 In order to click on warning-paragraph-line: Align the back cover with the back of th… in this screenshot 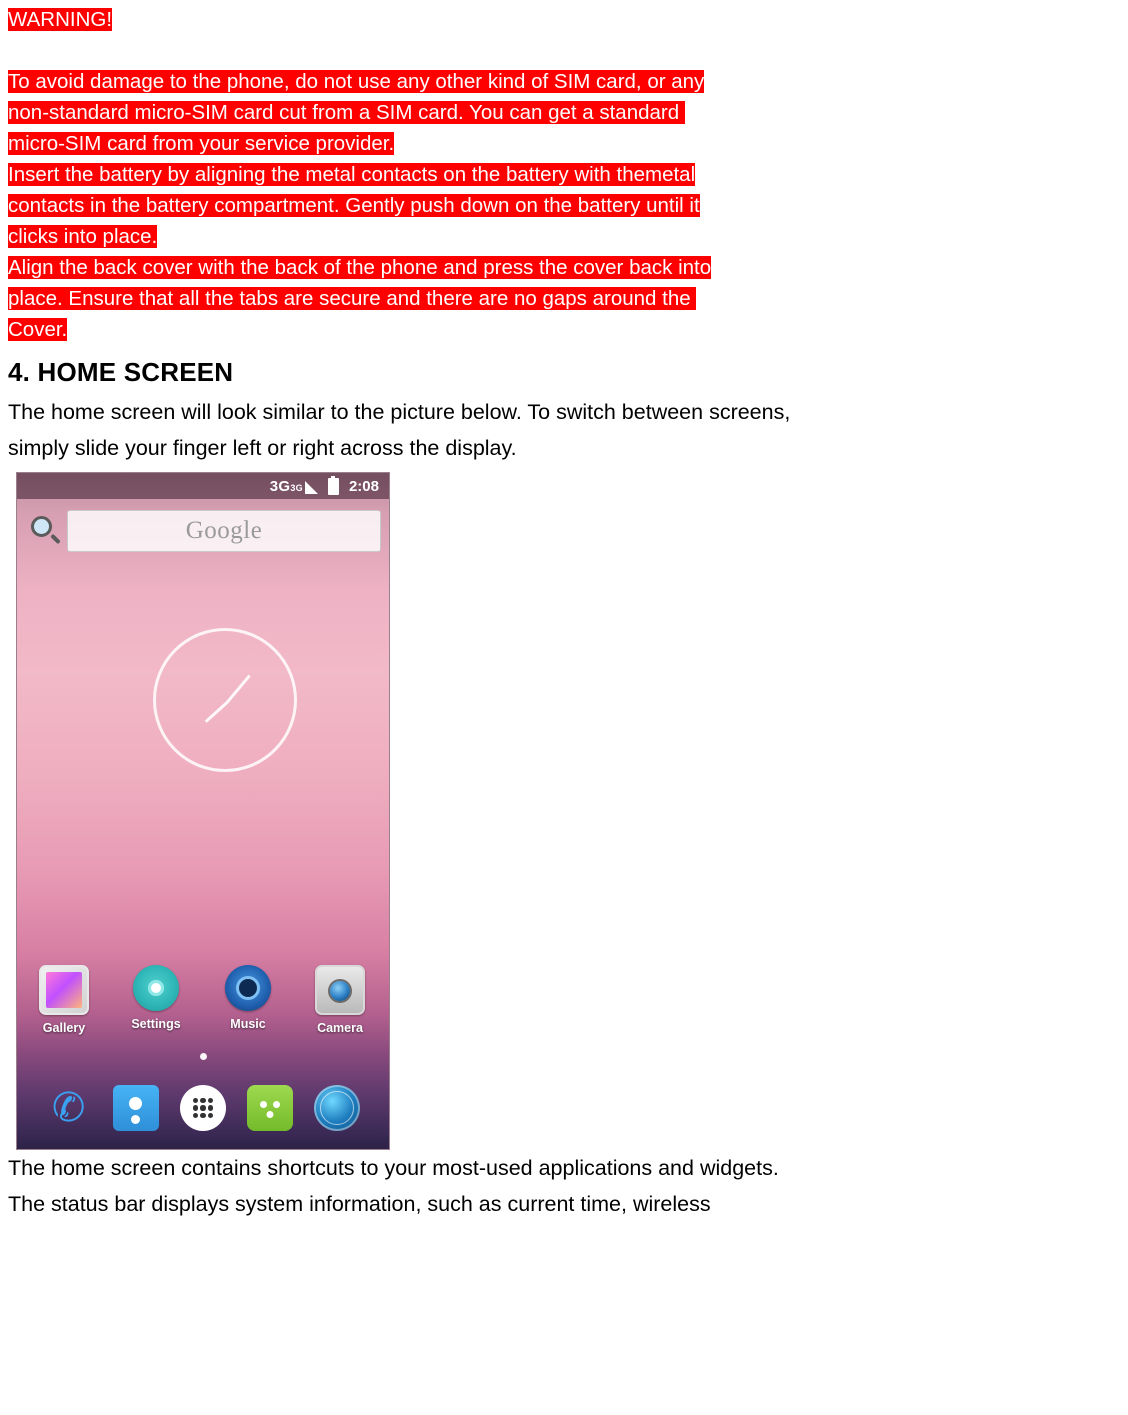, I will do `click(558, 267)`.